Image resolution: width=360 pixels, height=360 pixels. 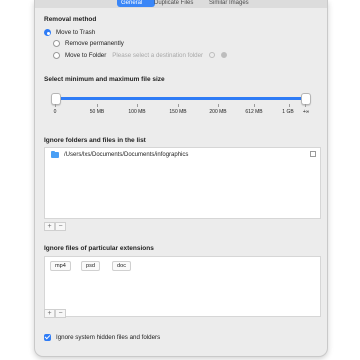 What do you see at coordinates (224, 55) in the screenshot?
I see `choose-folder-icon` at bounding box center [224, 55].